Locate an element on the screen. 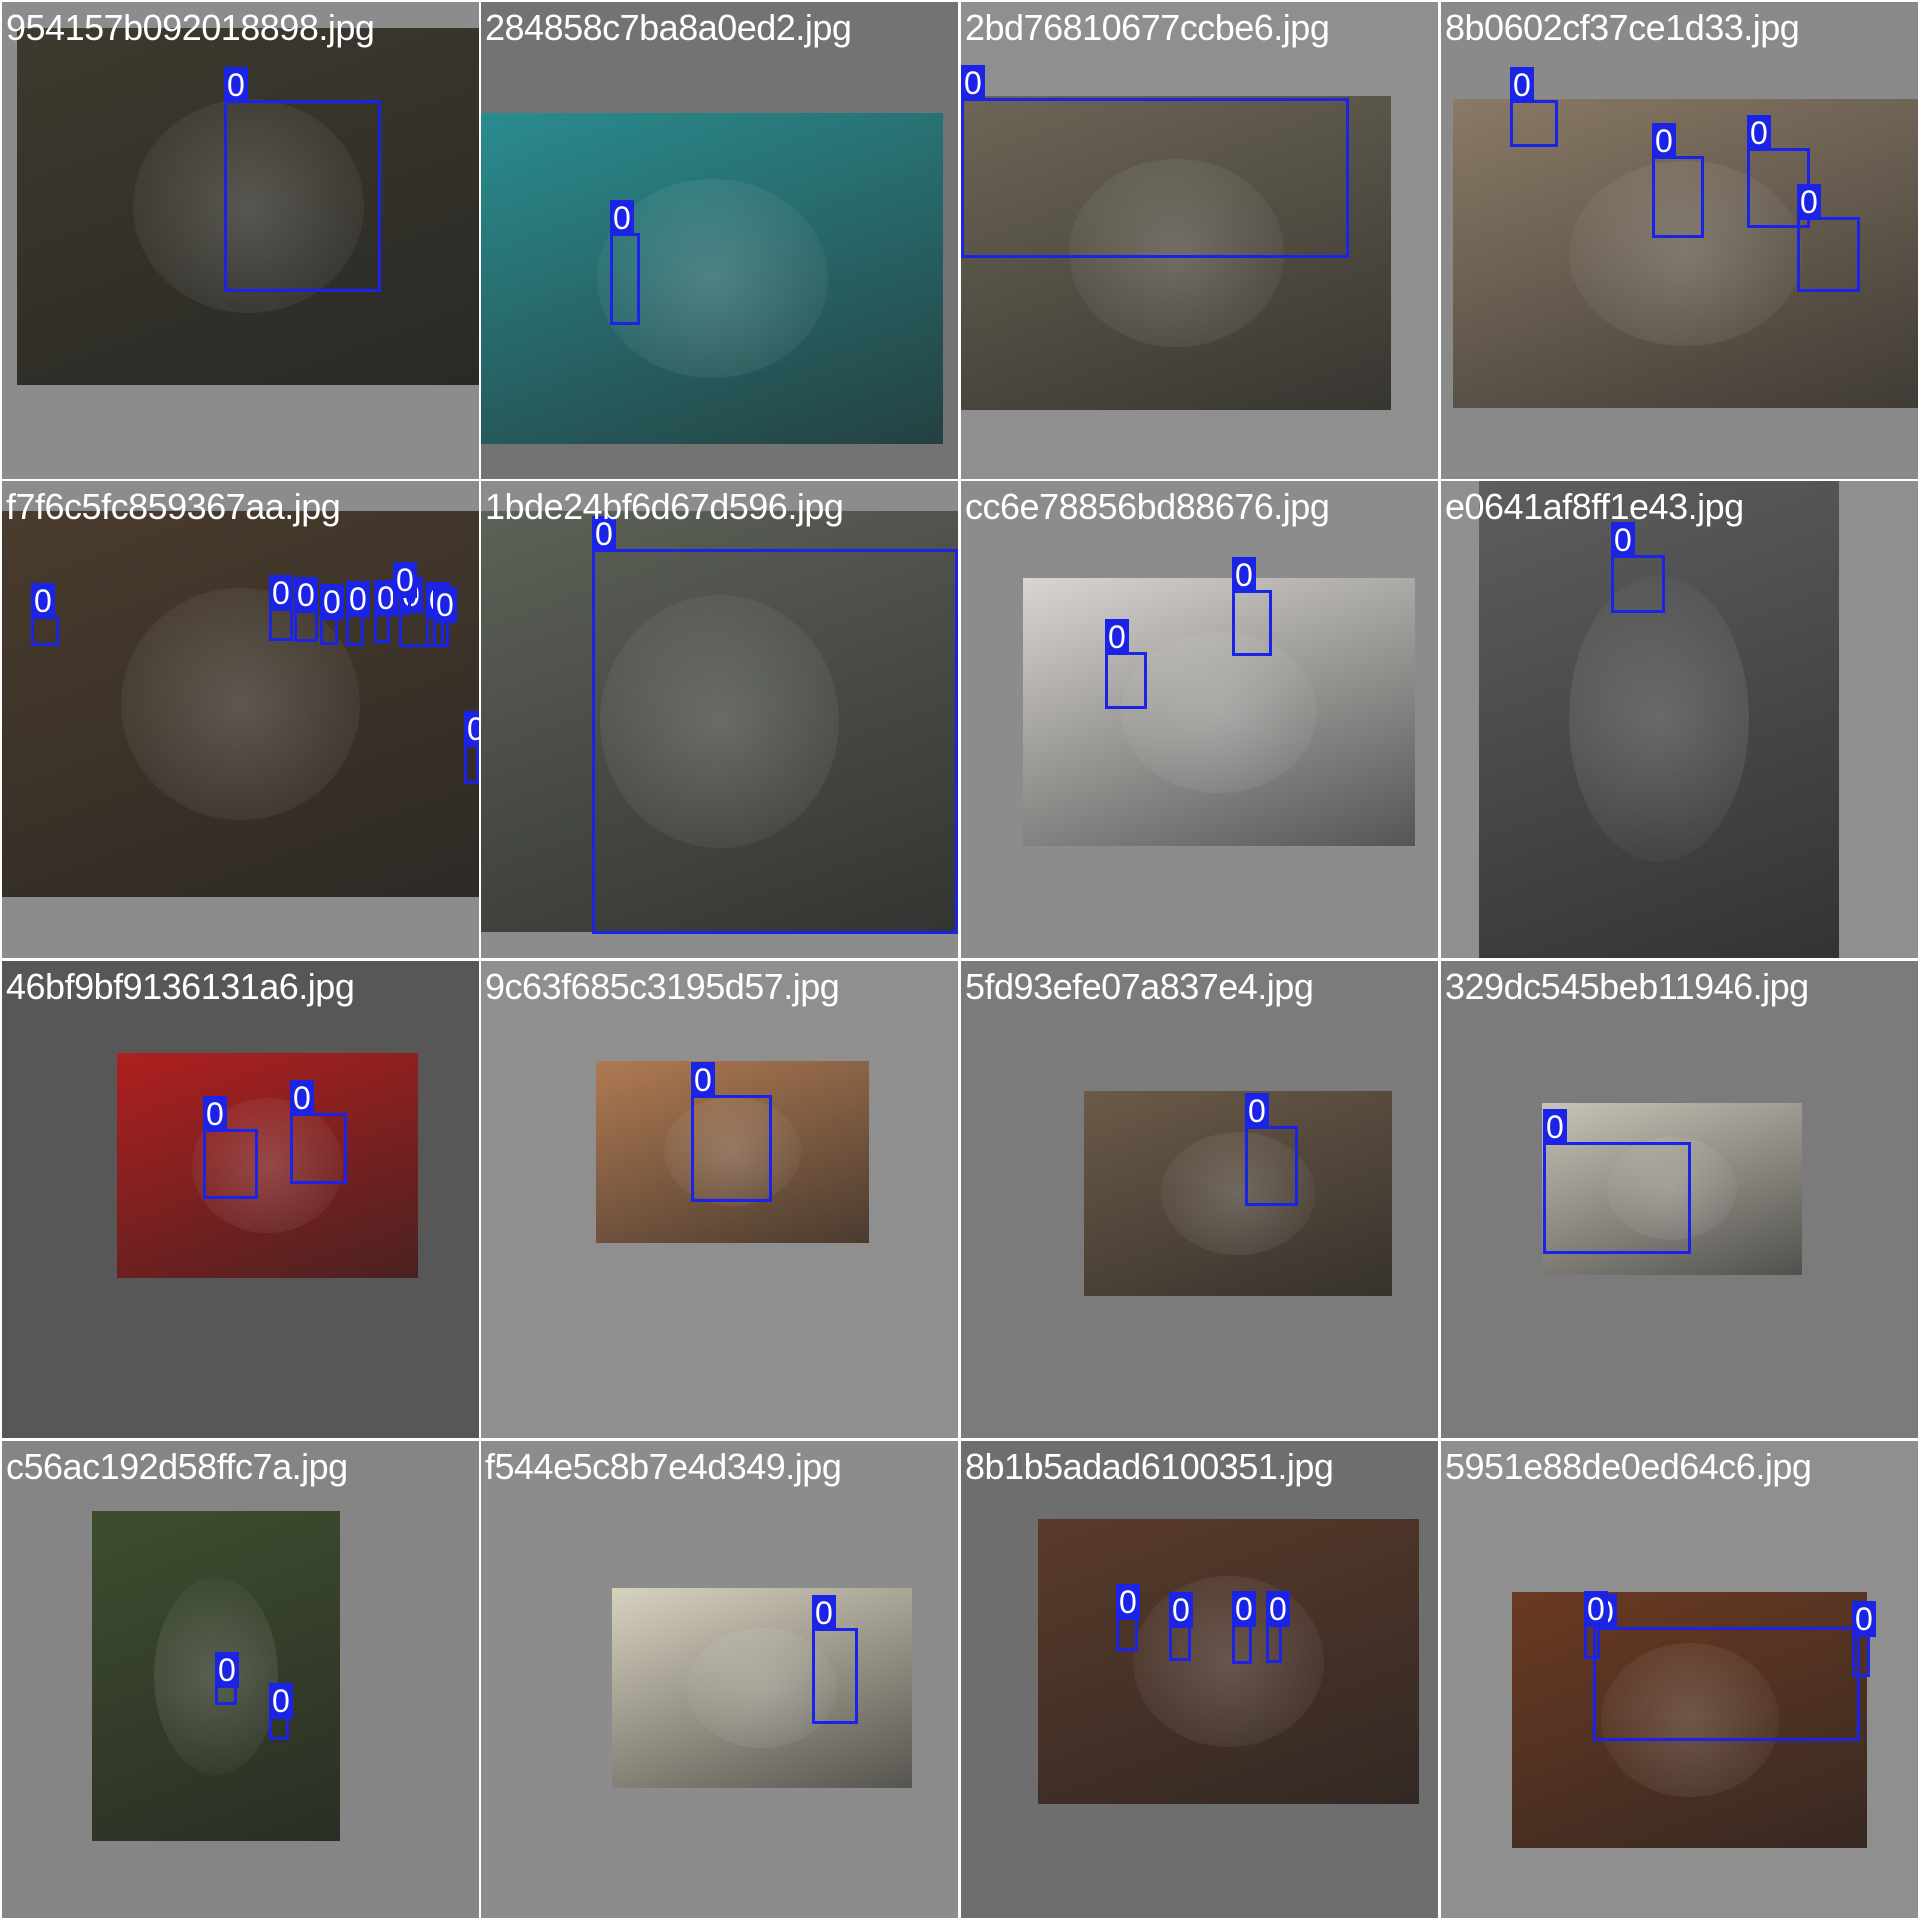 This screenshot has width=1920, height=1920. image-tile: 954157b092018898.jpg 0 is located at coordinates (240, 240).